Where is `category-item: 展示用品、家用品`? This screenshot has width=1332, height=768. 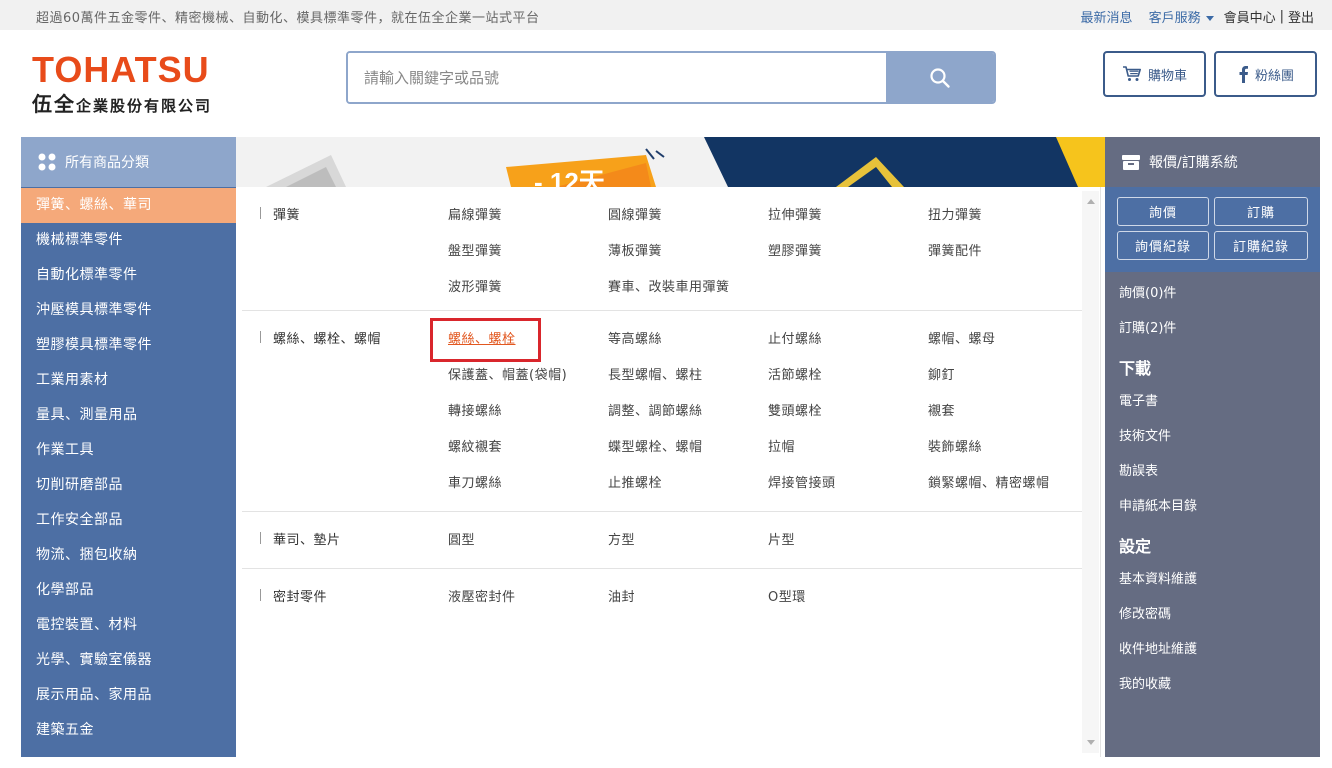
category-item: 展示用品、家用品 is located at coordinates (128, 695).